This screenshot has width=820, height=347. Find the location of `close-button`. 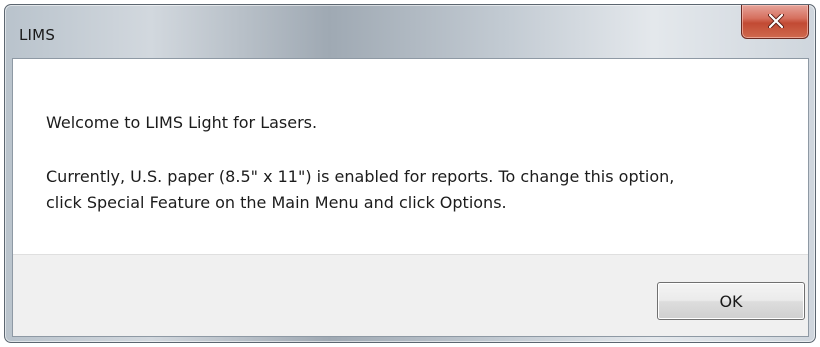

close-button is located at coordinates (775, 22).